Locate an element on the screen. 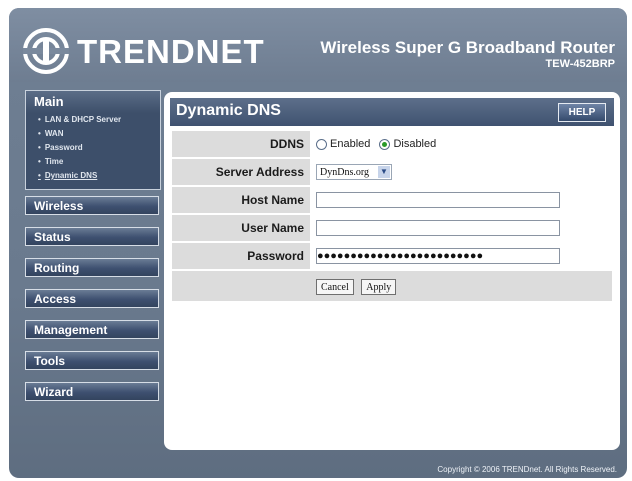 This screenshot has width=632, height=481. server-address-select: DynDns.org ▼ is located at coordinates (354, 172).